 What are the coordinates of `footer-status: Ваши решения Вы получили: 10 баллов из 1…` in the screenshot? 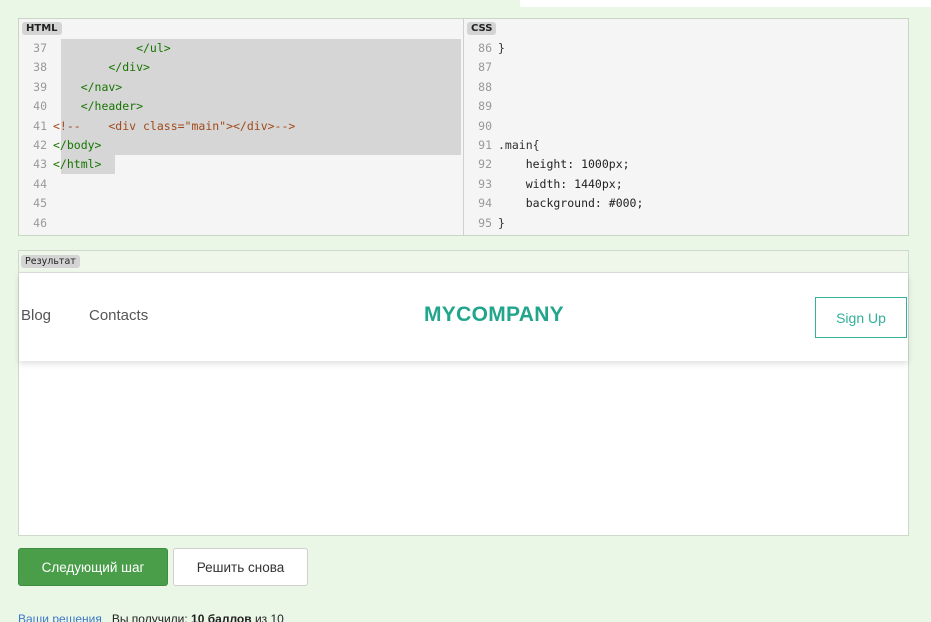 It's located at (151, 617).